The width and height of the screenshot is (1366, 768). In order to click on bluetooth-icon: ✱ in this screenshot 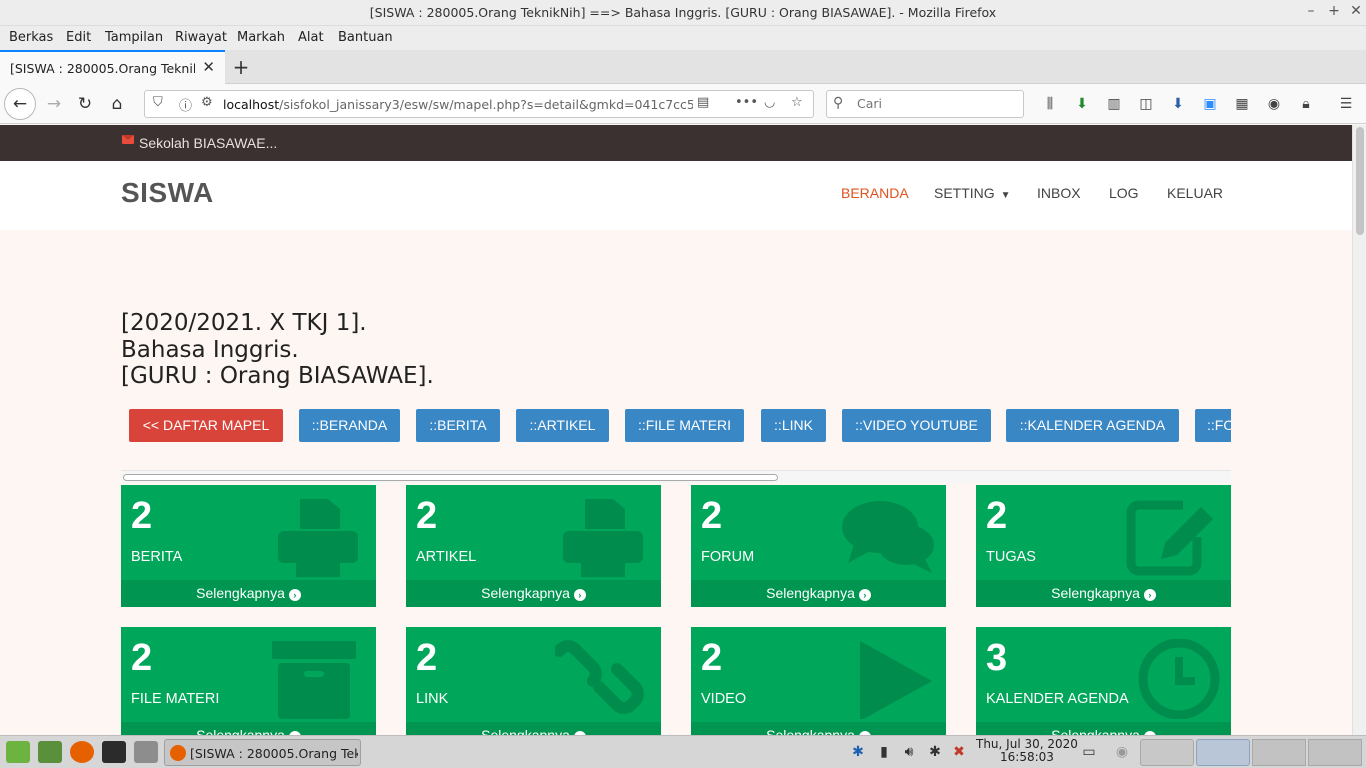, I will do `click(858, 752)`.